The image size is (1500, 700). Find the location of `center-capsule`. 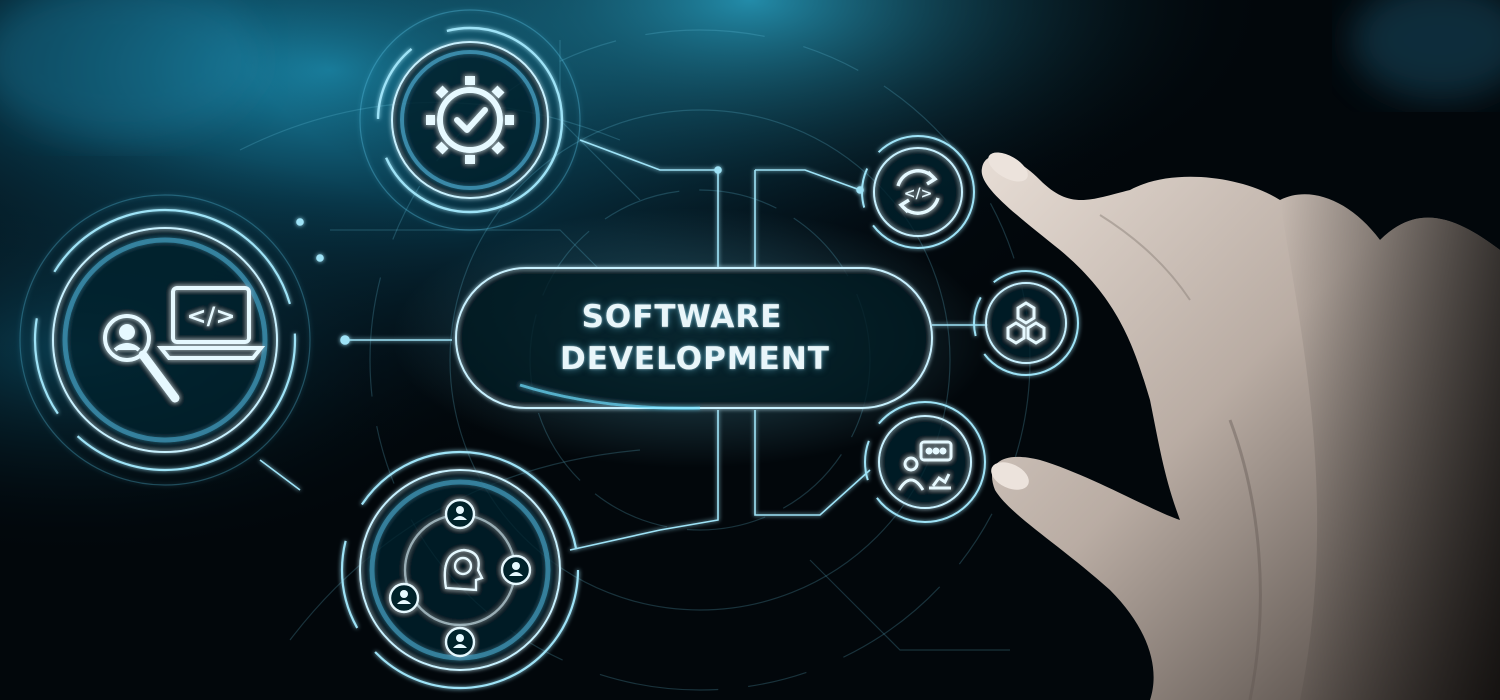

center-capsule is located at coordinates (694, 338).